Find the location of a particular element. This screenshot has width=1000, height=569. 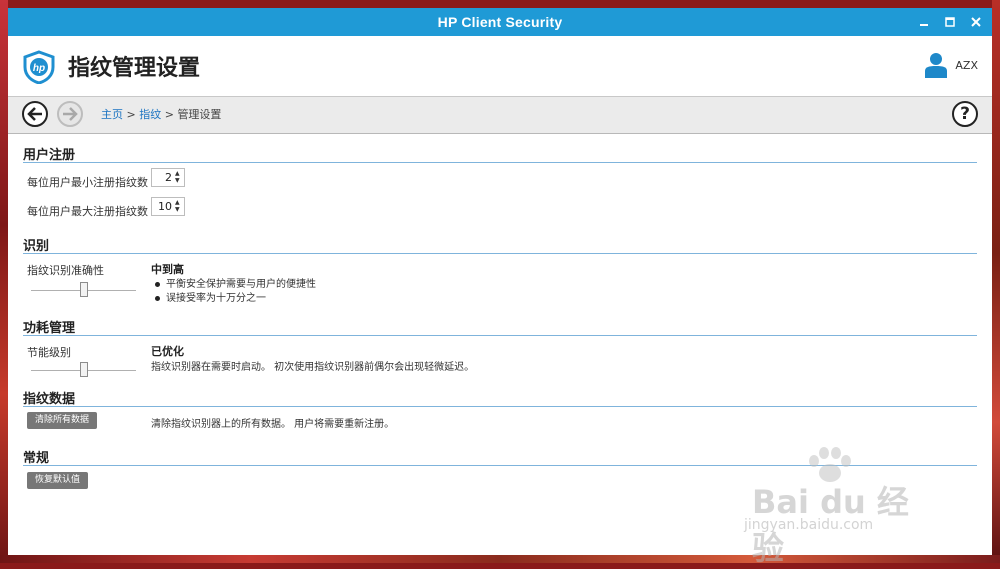

page-title: 指纹管理设置 is located at coordinates (134, 68).